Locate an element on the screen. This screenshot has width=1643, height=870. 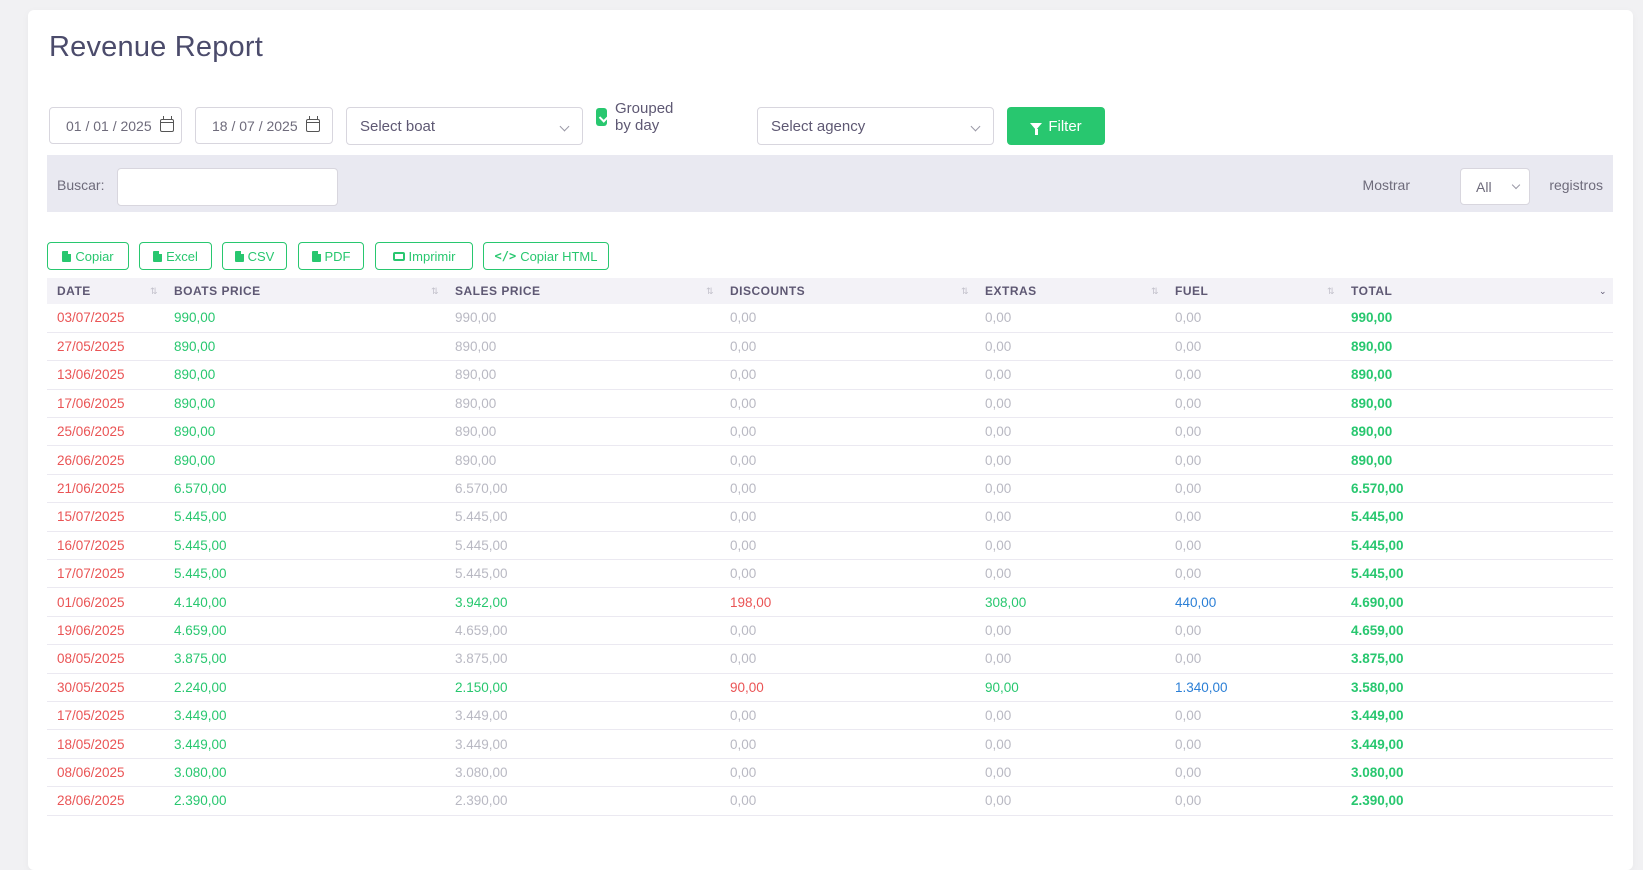
sort-desc-icon: ⌄ is located at coordinates (1602, 291).